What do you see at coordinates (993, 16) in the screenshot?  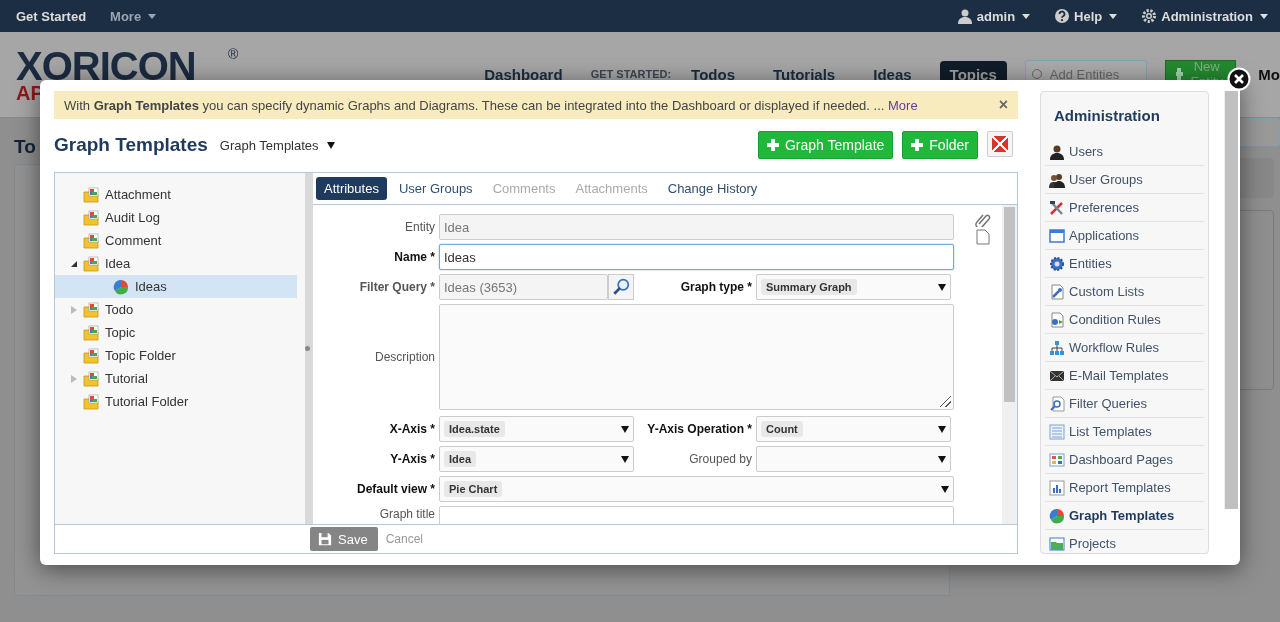 I see `menu-link: admin` at bounding box center [993, 16].